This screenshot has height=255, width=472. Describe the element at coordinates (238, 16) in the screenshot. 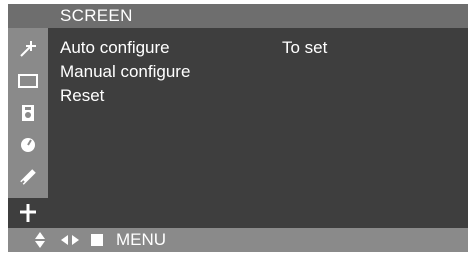

I see `osd-header: SCREEN` at that location.